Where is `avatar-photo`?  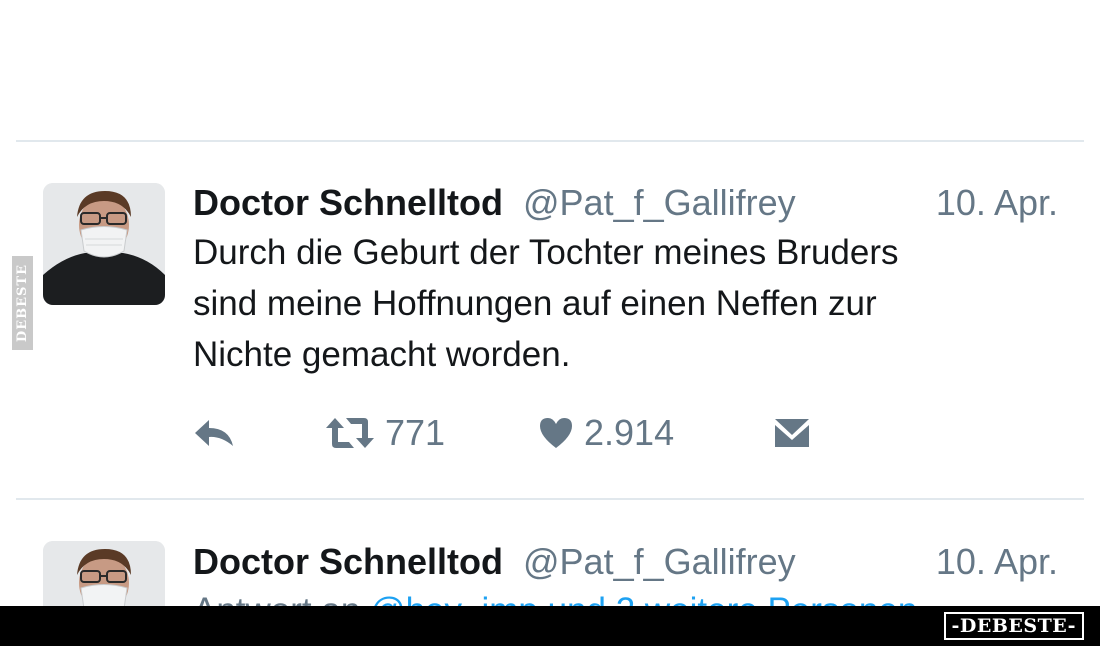 avatar-photo is located at coordinates (104, 244).